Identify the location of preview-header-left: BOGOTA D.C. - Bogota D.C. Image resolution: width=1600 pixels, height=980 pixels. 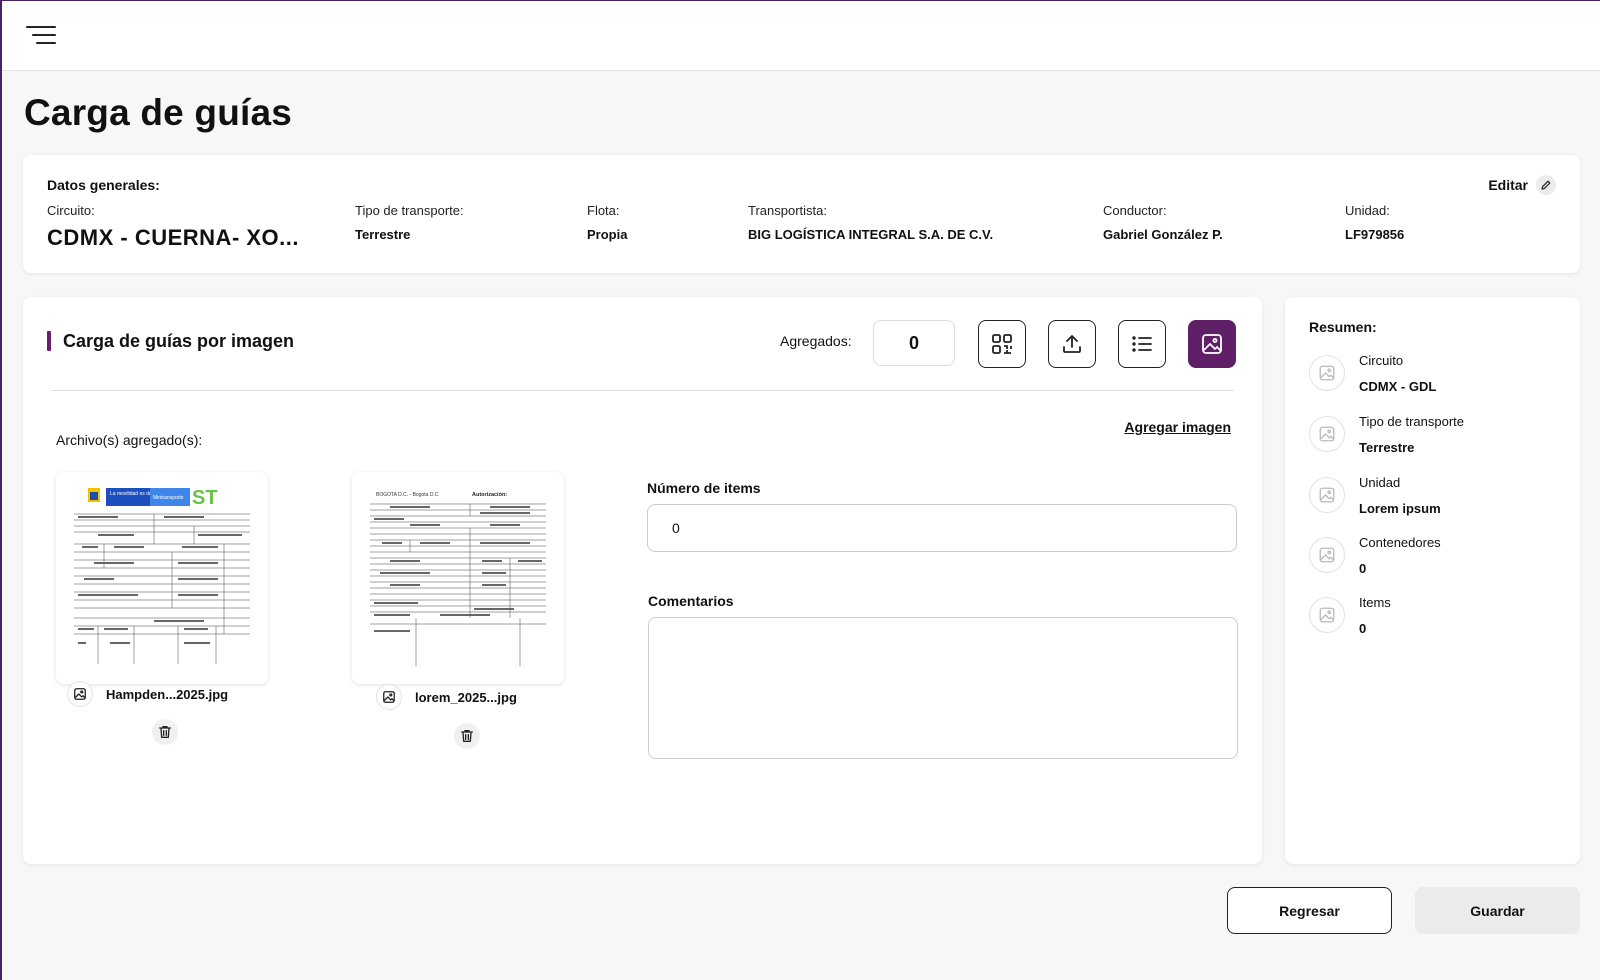
(407, 495).